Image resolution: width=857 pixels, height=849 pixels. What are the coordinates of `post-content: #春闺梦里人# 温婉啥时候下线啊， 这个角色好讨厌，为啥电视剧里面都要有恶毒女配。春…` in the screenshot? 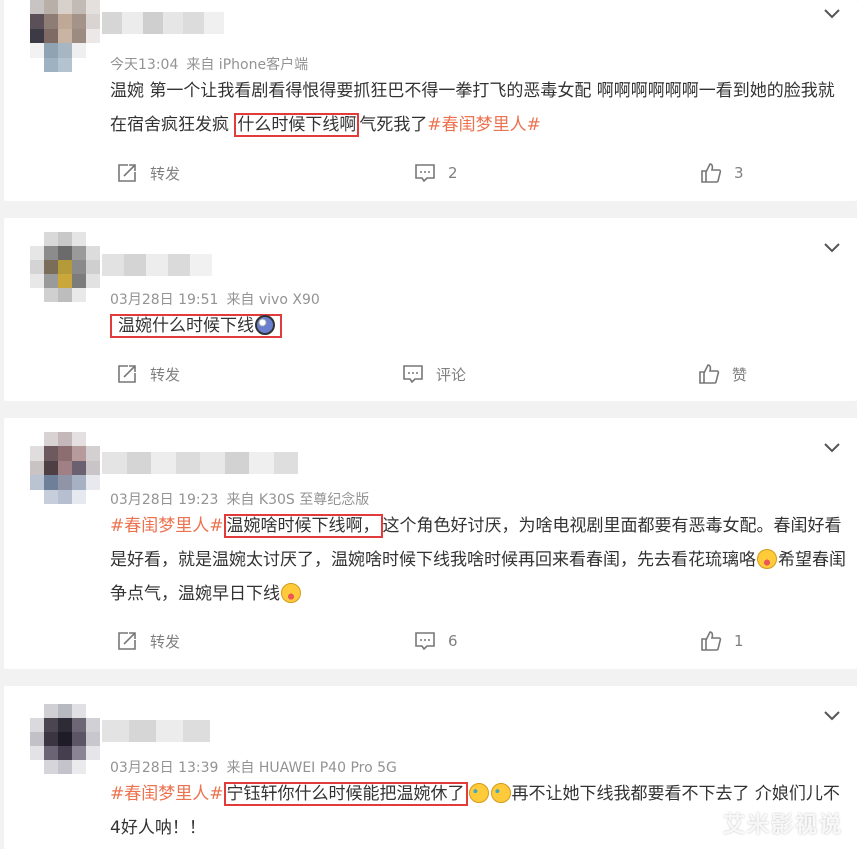 It's located at (478, 559).